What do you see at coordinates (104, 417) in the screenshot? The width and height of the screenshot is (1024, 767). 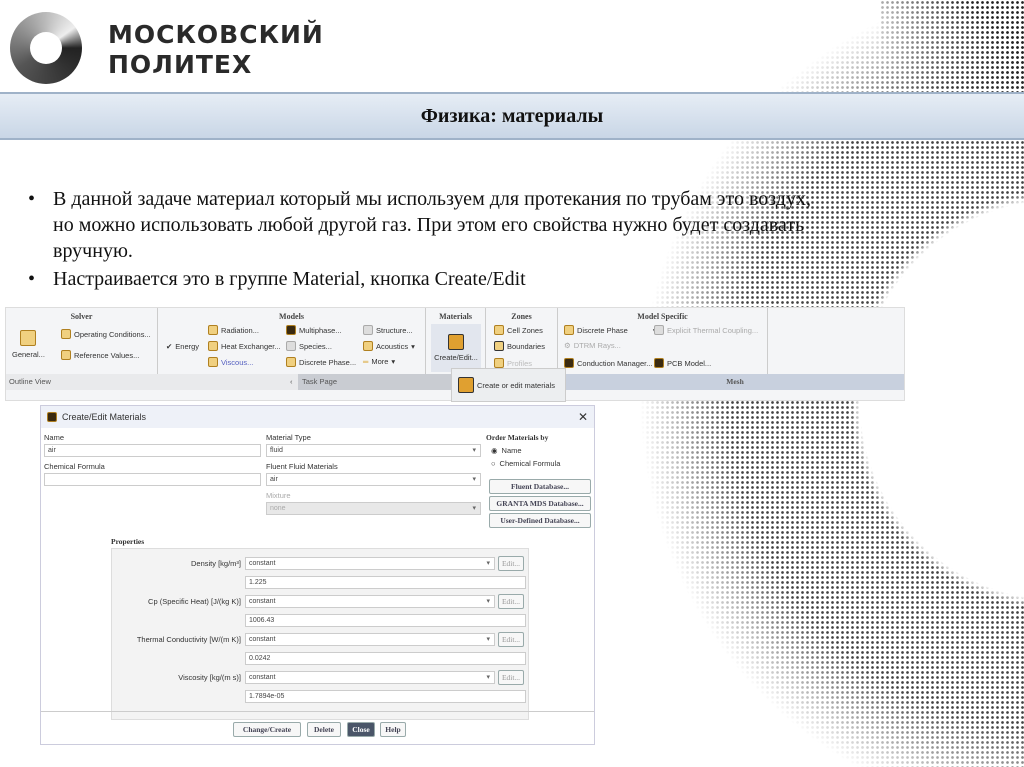 I see `dialog-title: Create/Edit Materials` at bounding box center [104, 417].